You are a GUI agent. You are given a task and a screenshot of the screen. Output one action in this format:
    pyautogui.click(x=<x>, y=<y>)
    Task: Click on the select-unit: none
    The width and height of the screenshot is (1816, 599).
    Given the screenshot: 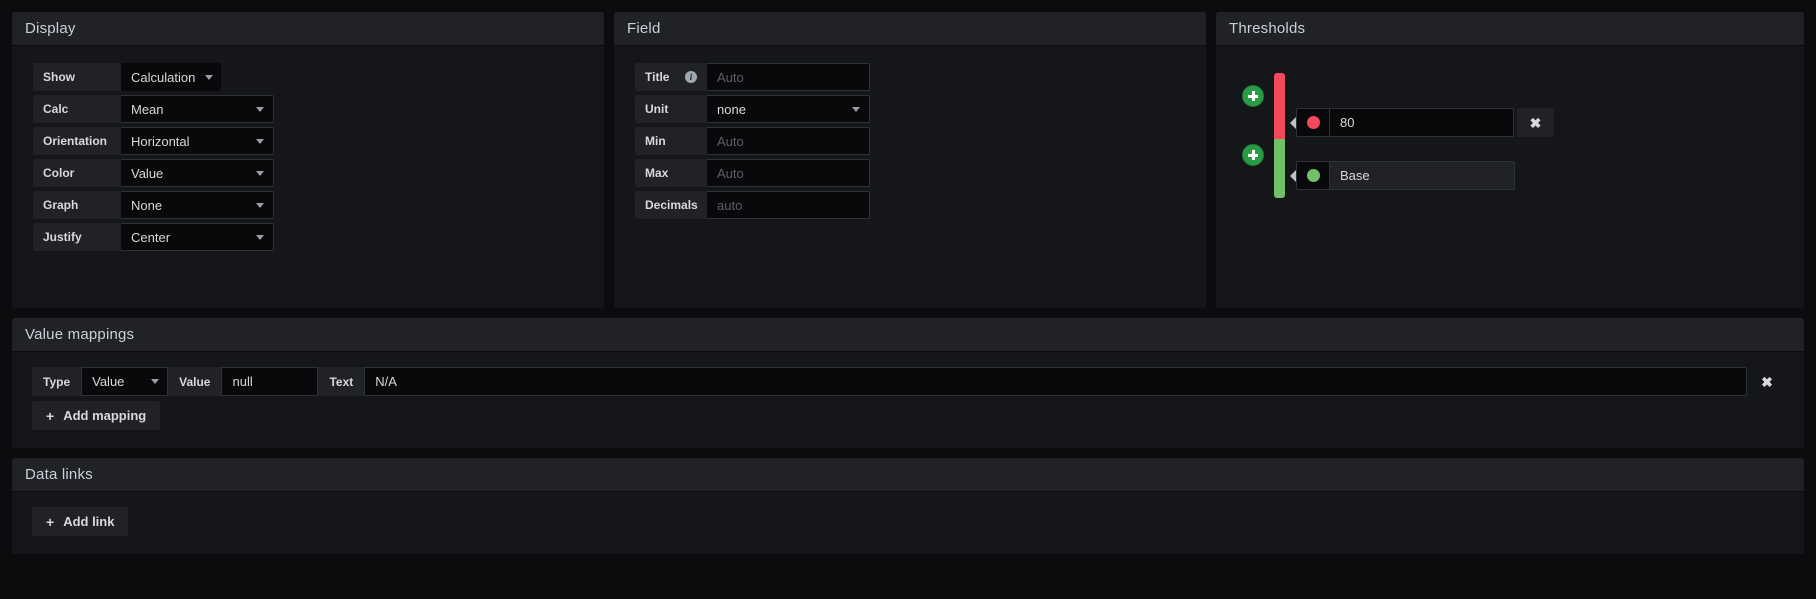 What is the action you would take?
    pyautogui.click(x=788, y=109)
    